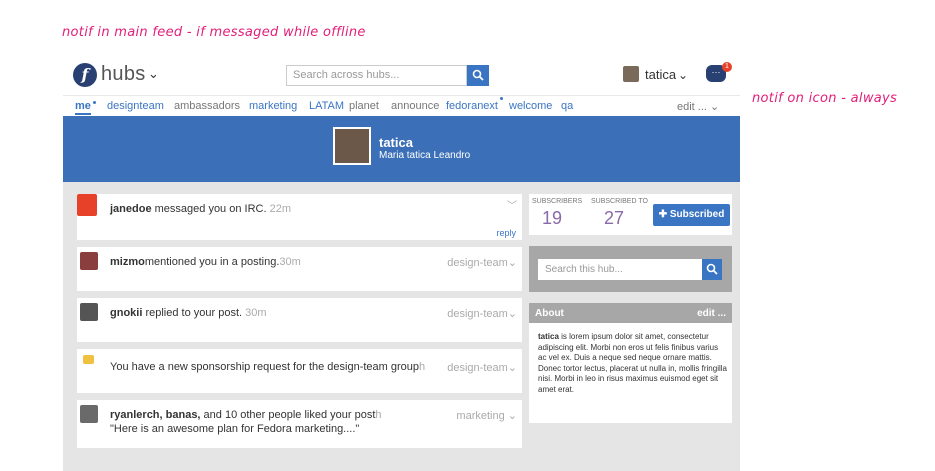 This screenshot has height=471, width=935. I want to click on subscribed-to-label: SUBSCRIBED TO, so click(619, 201).